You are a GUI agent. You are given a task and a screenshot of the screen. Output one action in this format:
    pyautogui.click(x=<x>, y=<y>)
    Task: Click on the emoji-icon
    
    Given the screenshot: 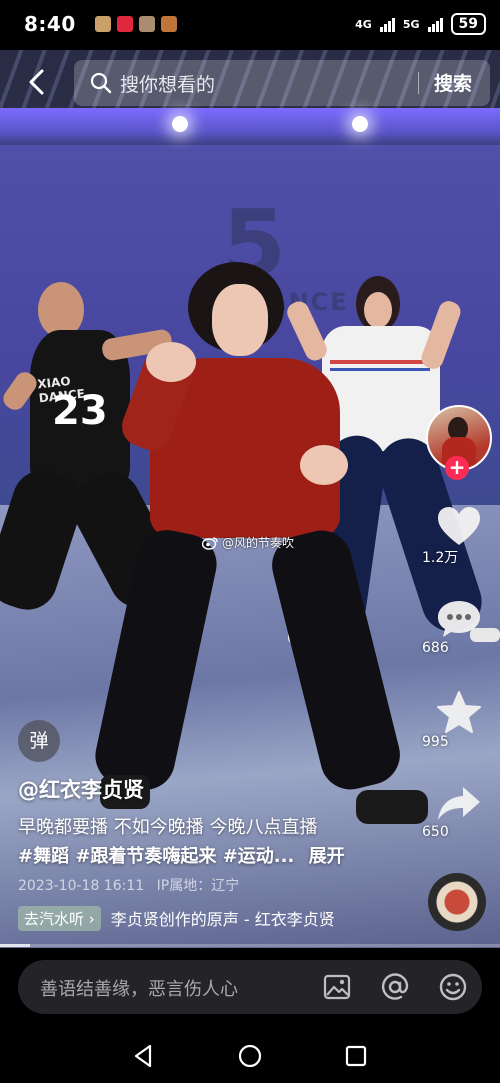 What is the action you would take?
    pyautogui.click(x=453, y=987)
    